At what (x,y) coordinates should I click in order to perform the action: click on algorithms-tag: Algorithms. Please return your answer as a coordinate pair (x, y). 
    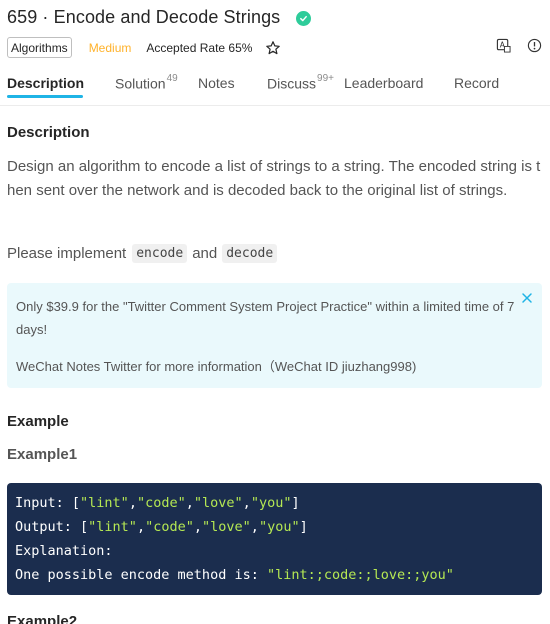
    Looking at the image, I should click on (39, 47).